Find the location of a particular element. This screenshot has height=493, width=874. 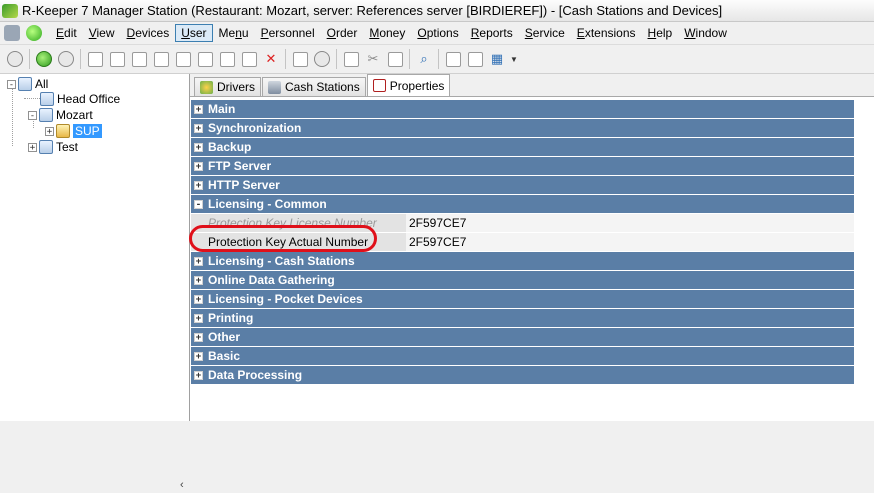

tree-node-sup: + SUP is located at coordinates (73, 131).